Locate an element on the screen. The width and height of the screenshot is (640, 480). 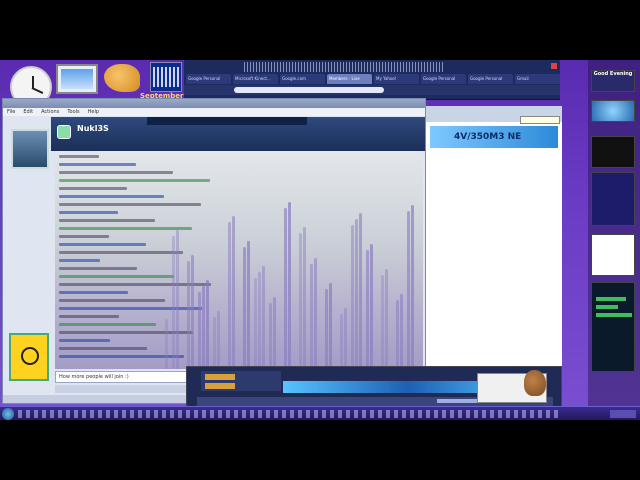
browser-tab-active: Members - Live is located at coordinates (349, 79).